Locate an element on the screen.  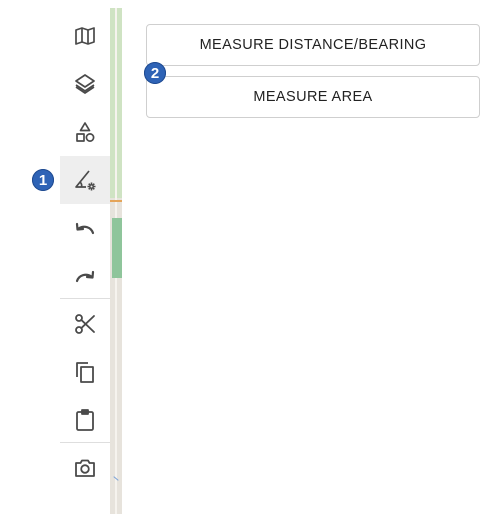
map-edge is located at coordinates (116, 261).